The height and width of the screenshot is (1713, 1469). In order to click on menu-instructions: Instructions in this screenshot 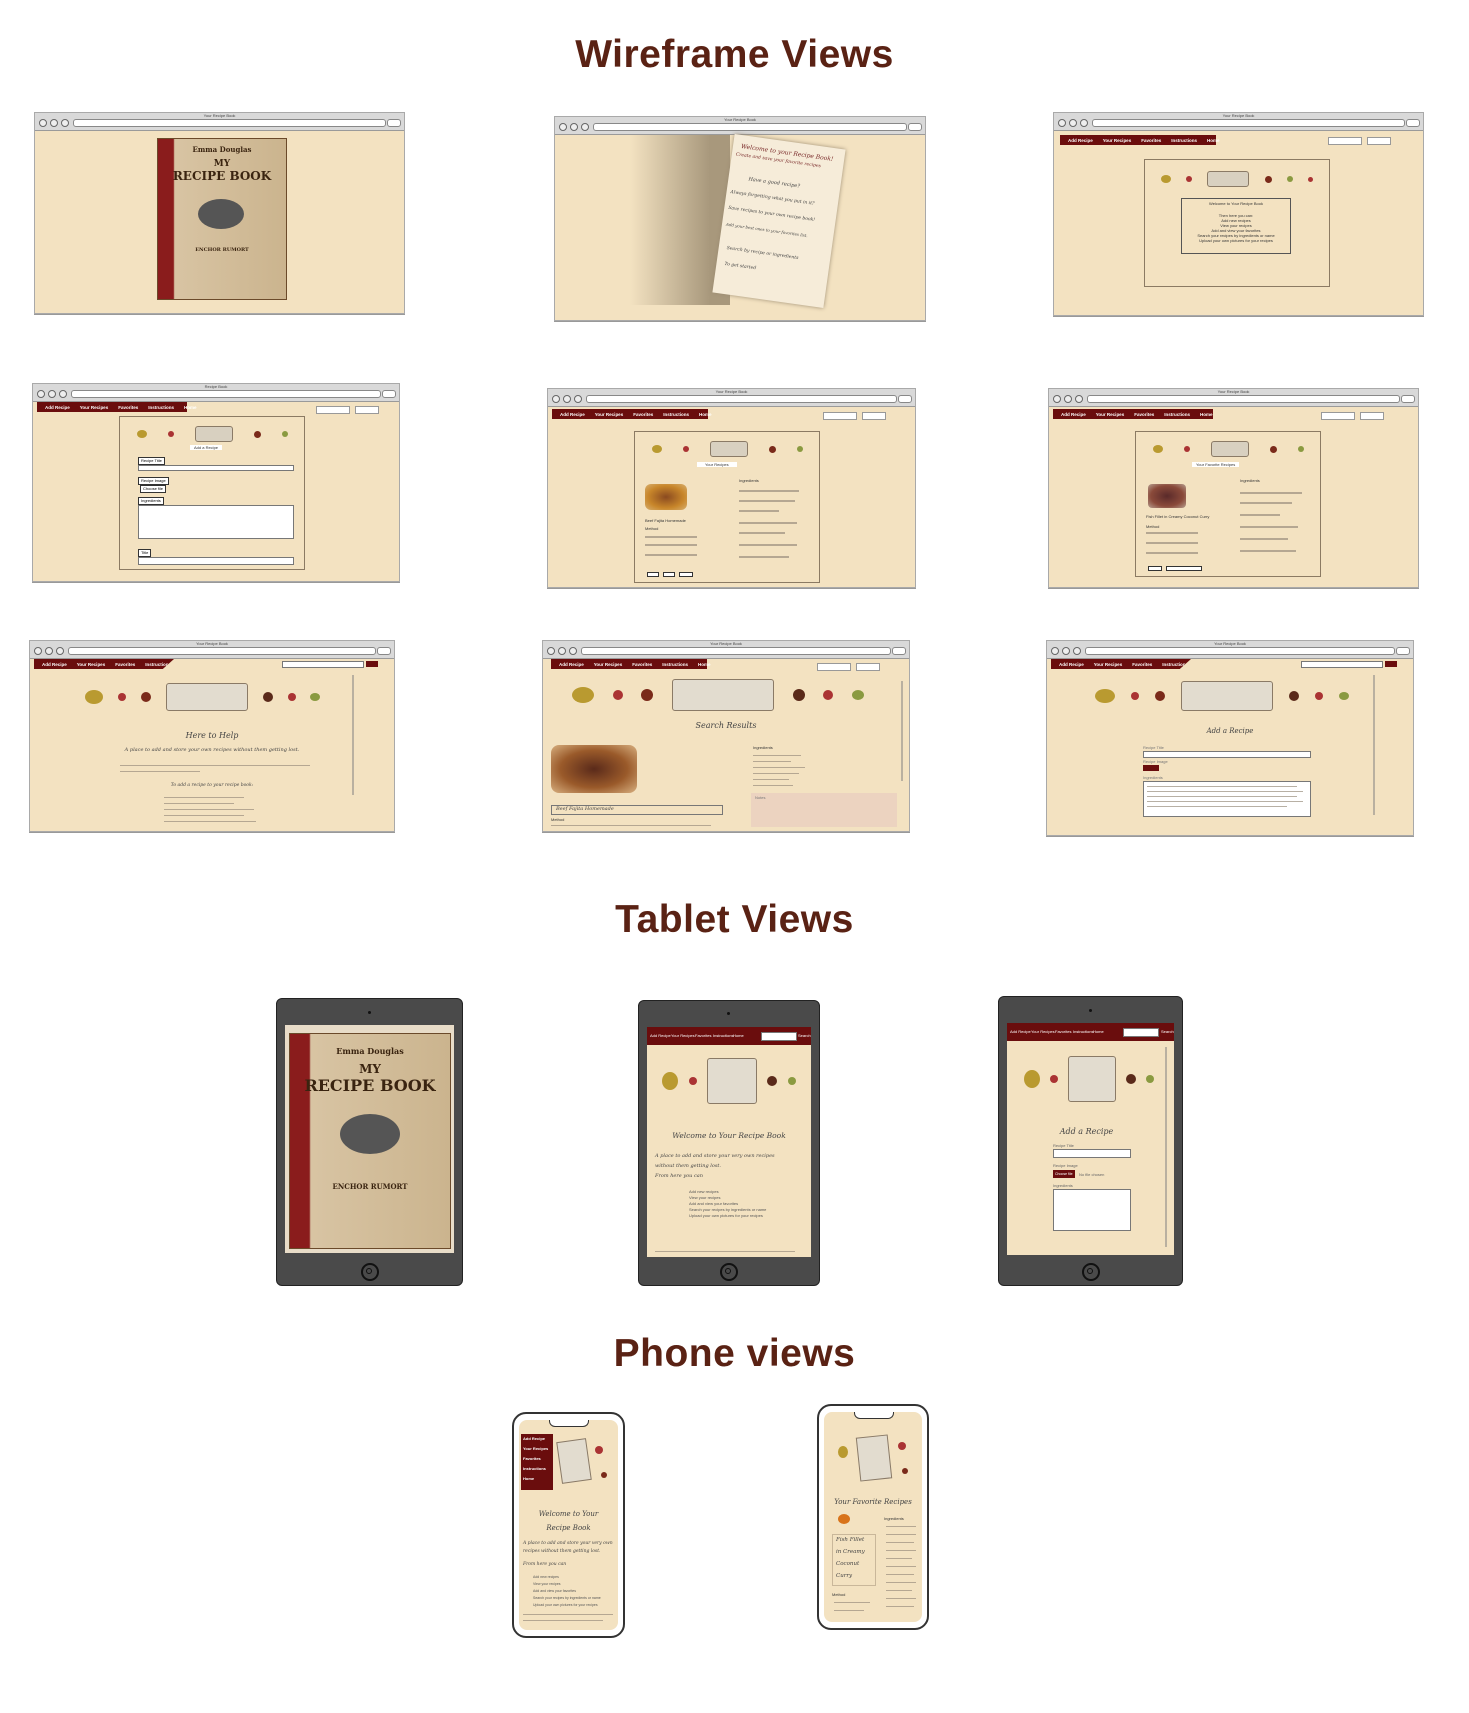, I will do `click(534, 1468)`.